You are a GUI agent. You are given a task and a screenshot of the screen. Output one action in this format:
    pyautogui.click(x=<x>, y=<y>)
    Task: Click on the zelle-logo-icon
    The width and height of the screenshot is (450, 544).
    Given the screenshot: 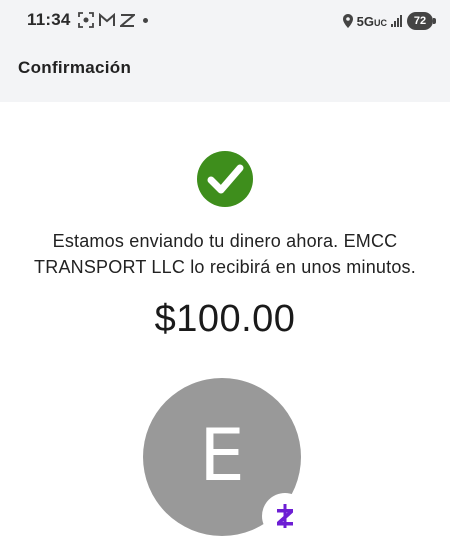 What is the action you would take?
    pyautogui.click(x=285, y=516)
    